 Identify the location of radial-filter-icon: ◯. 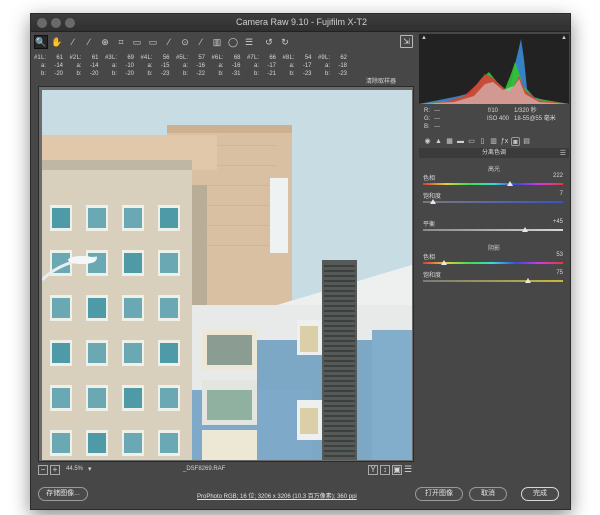
(233, 42).